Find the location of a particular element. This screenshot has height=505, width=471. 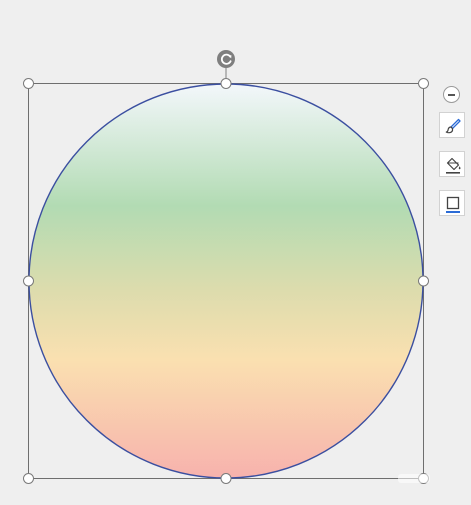

resize-handle-bottom-left is located at coordinates (28, 478).